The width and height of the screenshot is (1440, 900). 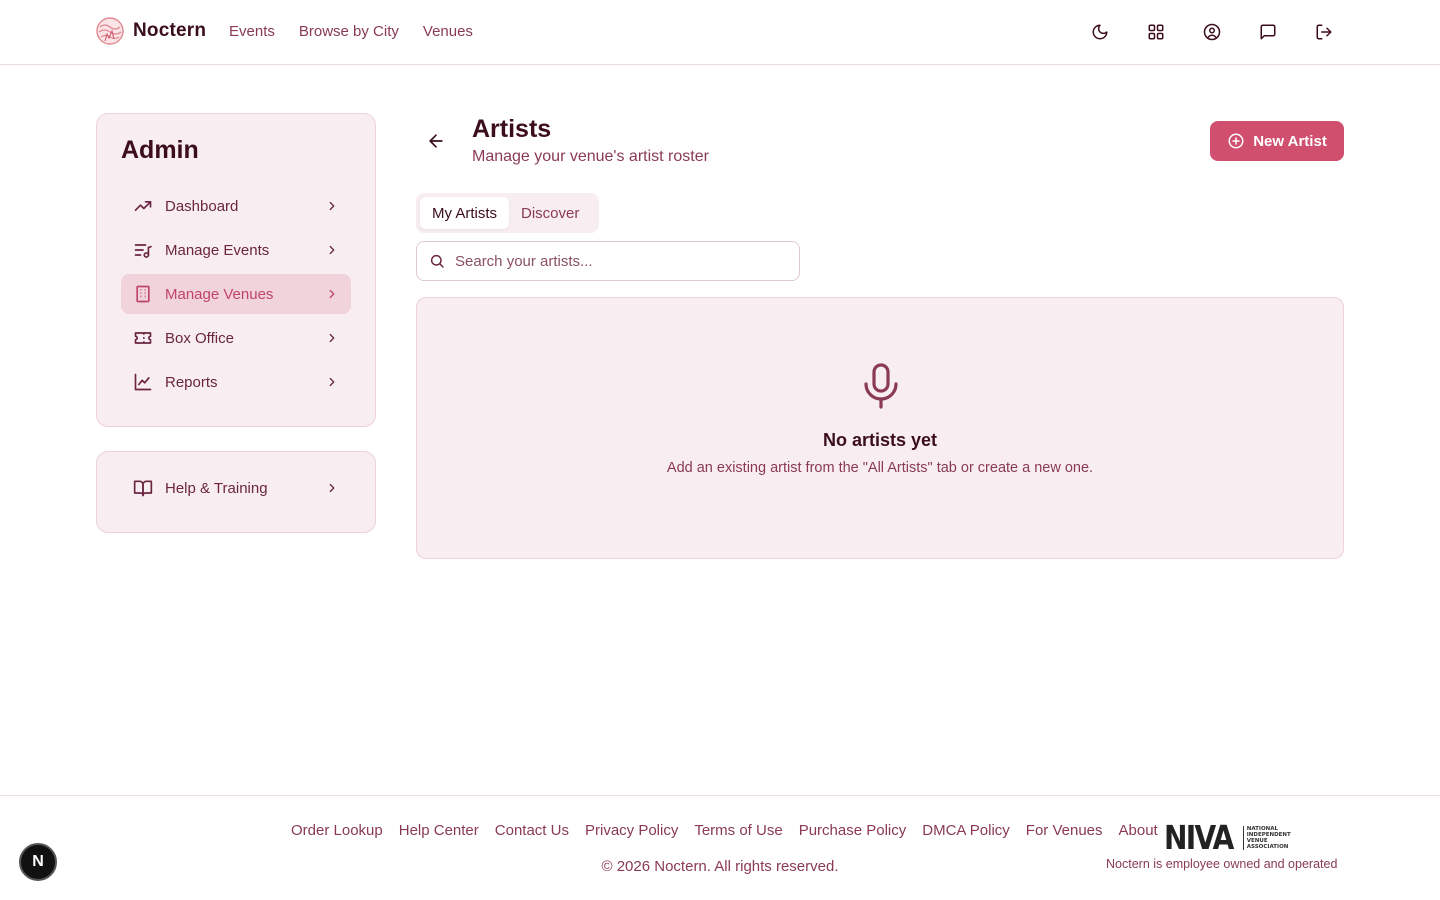 I want to click on sidebar-item-label: Dashboard, so click(x=202, y=206).